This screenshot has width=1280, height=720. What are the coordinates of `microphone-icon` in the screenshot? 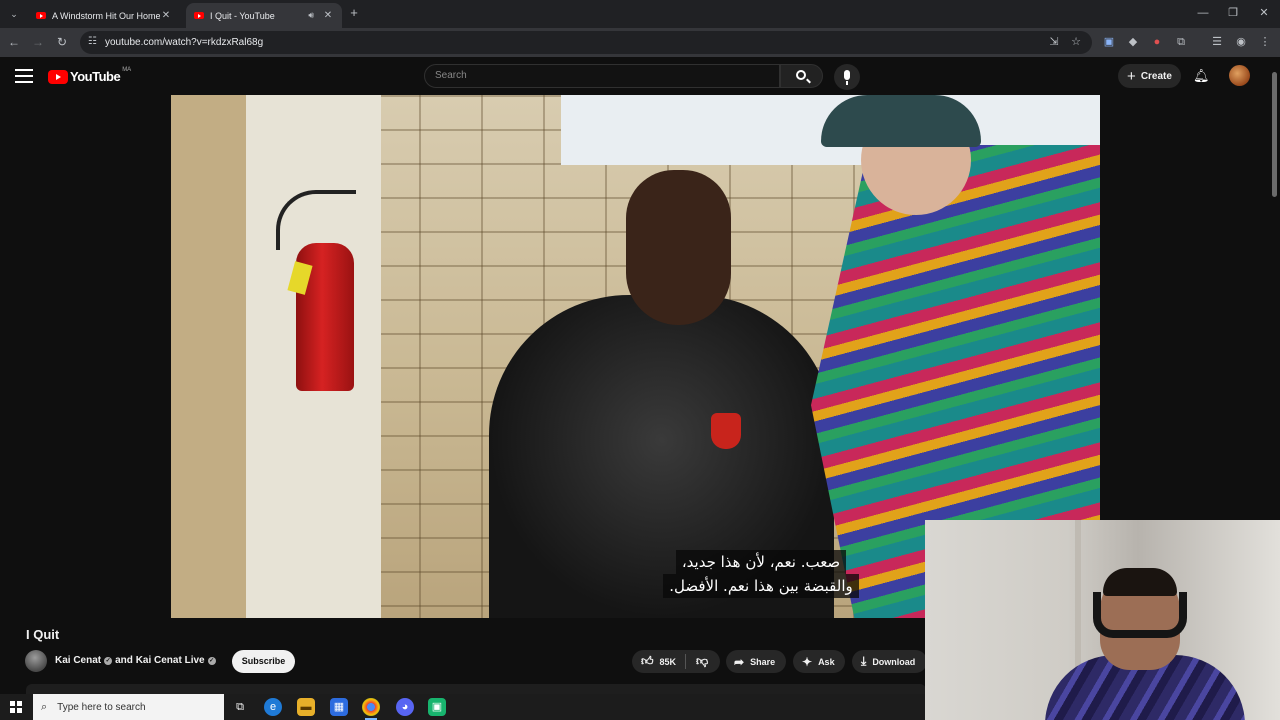 It's located at (847, 75).